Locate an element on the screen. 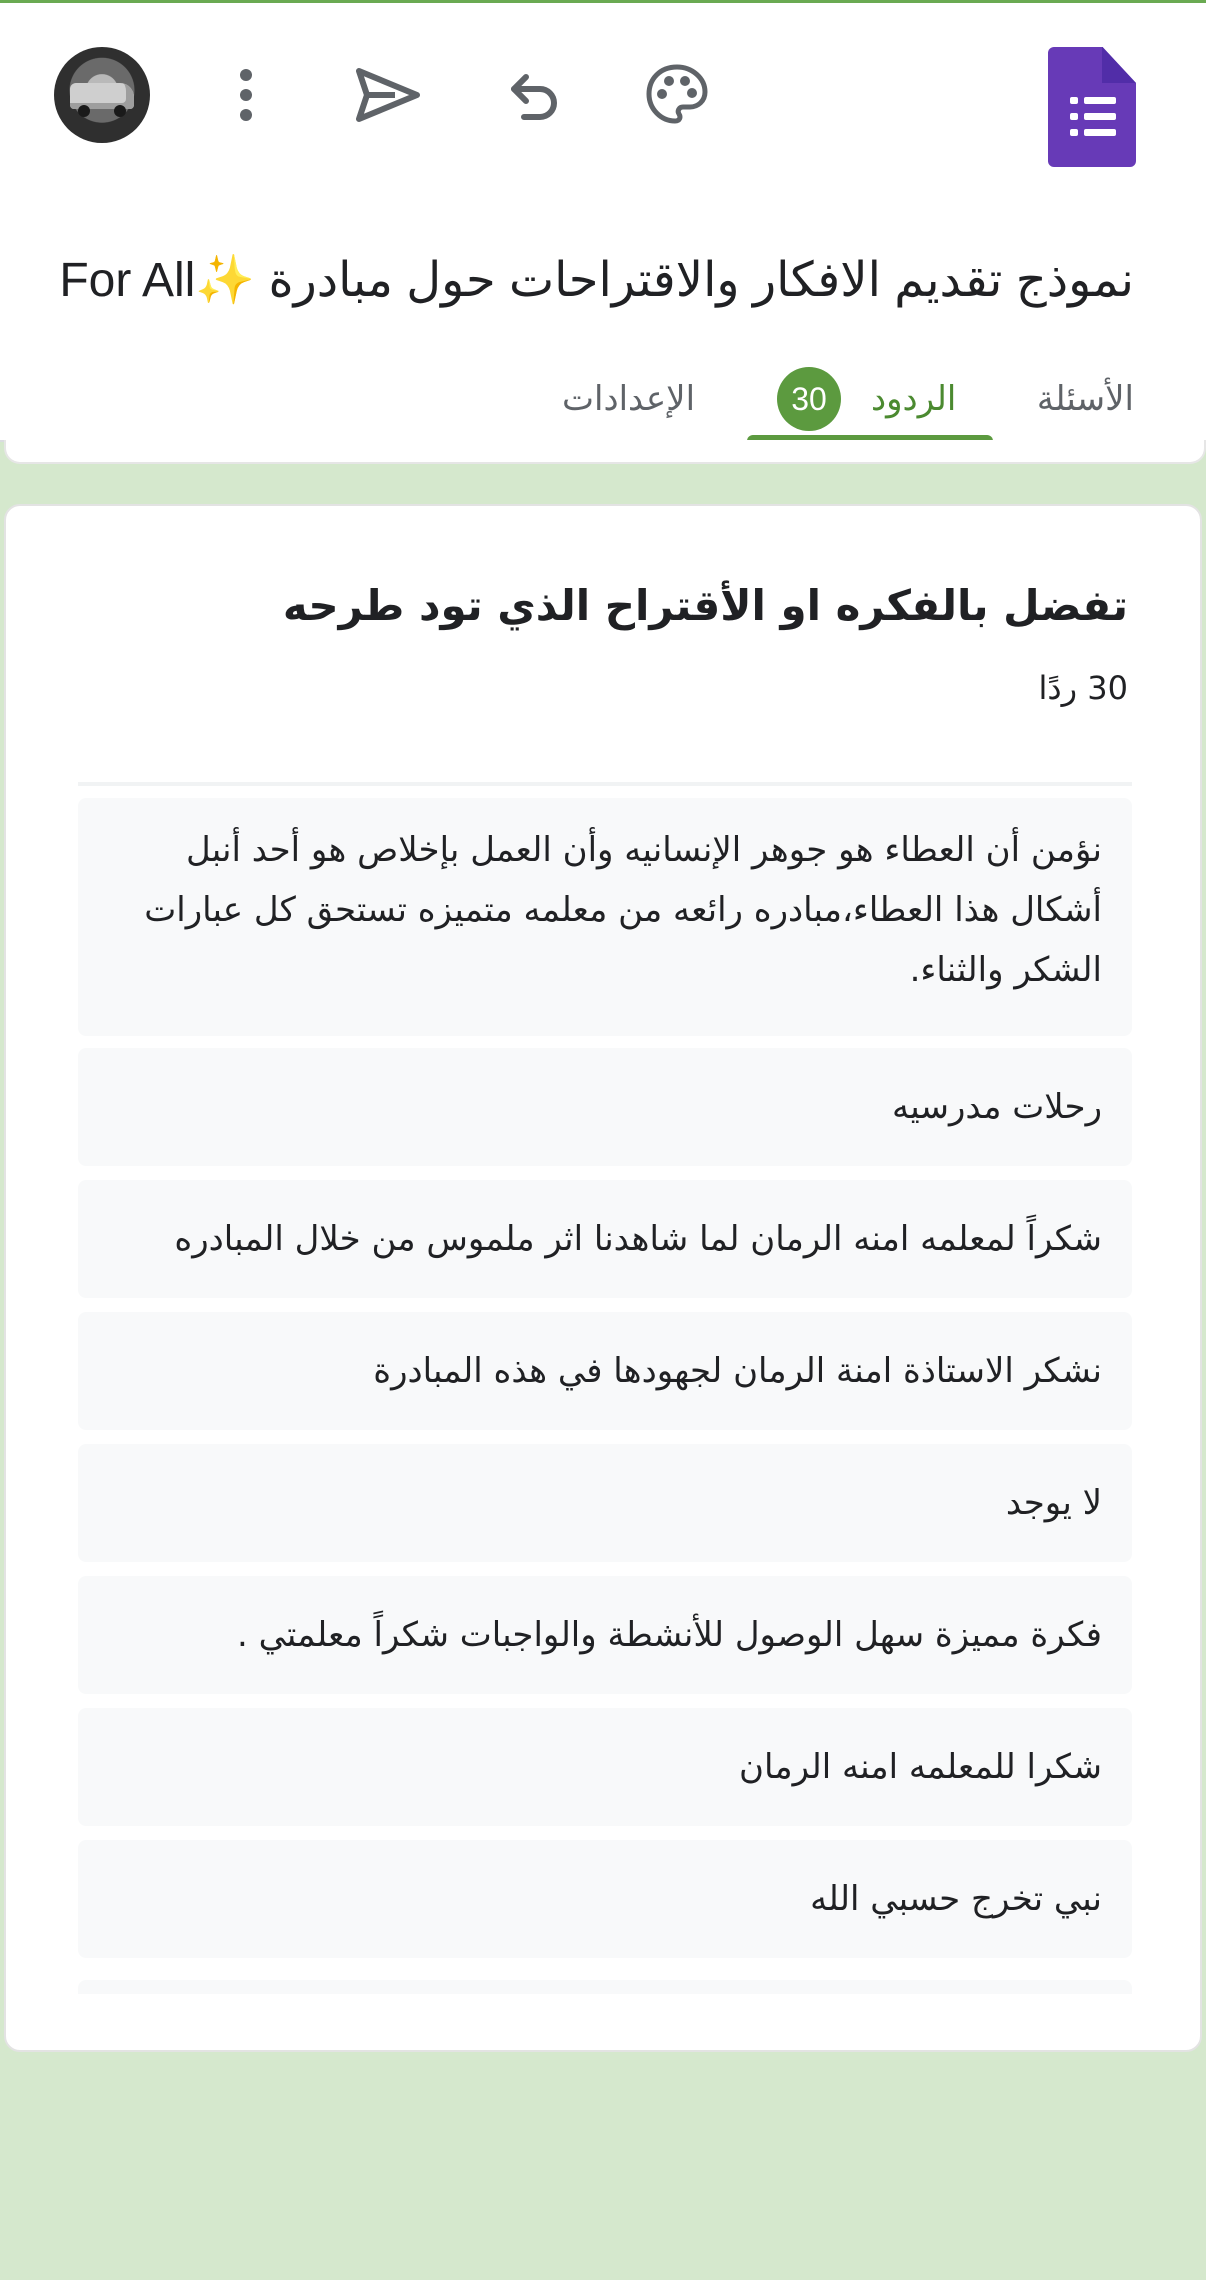 This screenshot has width=1206, height=2280. question-title: تفضل بالفكره او الأقتراح الذي تود طرحه is located at coordinates (705, 605).